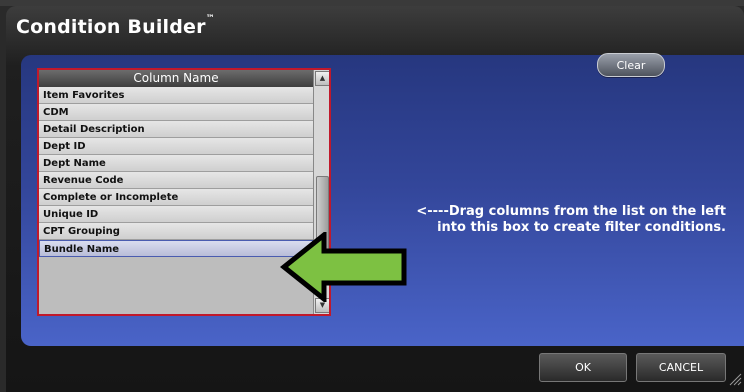 Image resolution: width=744 pixels, height=392 pixels. I want to click on list-item-selected: Bundle Name, so click(176, 248).